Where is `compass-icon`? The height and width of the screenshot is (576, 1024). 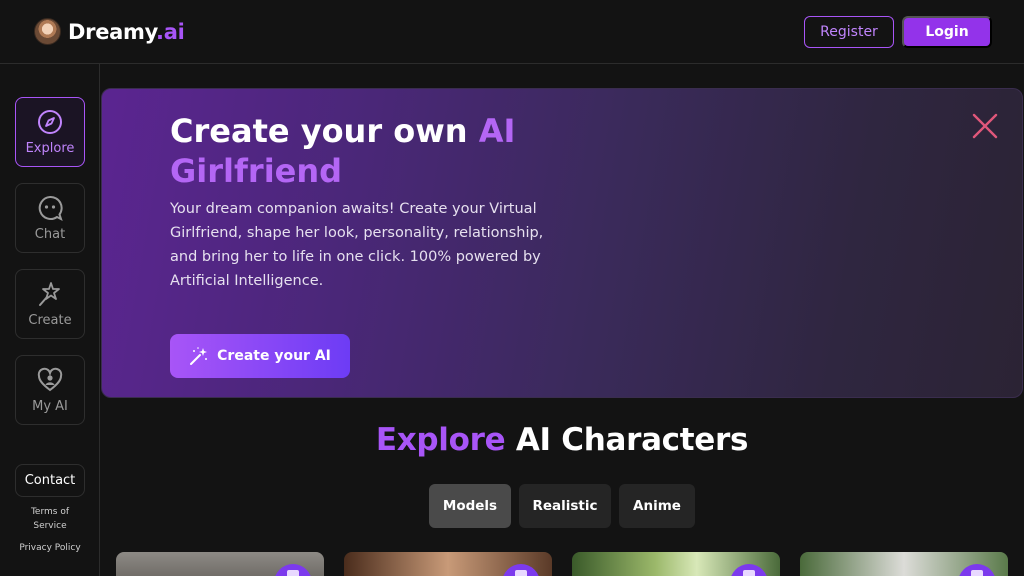
compass-icon is located at coordinates (50, 121).